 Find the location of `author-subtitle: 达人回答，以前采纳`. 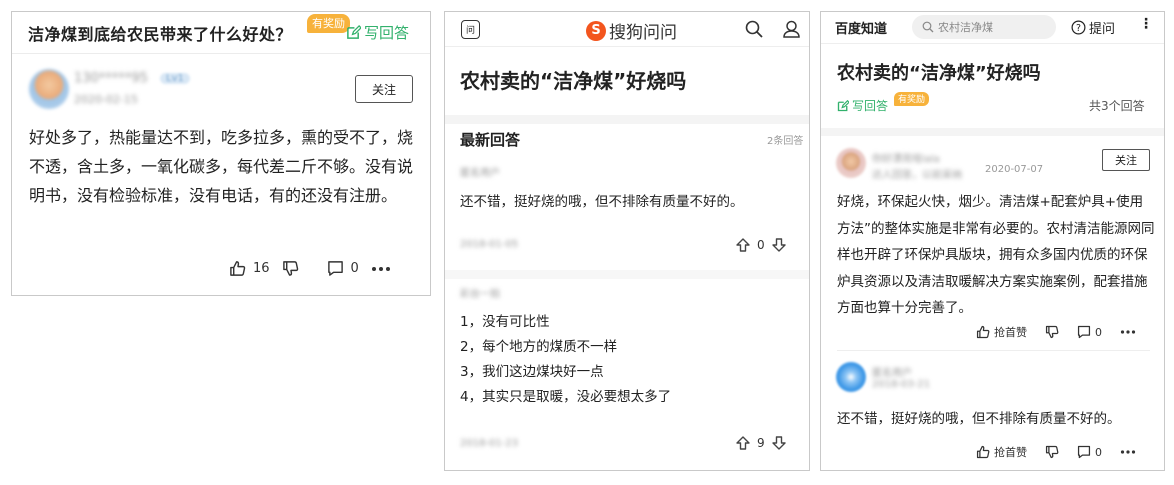

author-subtitle: 达人回答，以前采纳 is located at coordinates (917, 175).